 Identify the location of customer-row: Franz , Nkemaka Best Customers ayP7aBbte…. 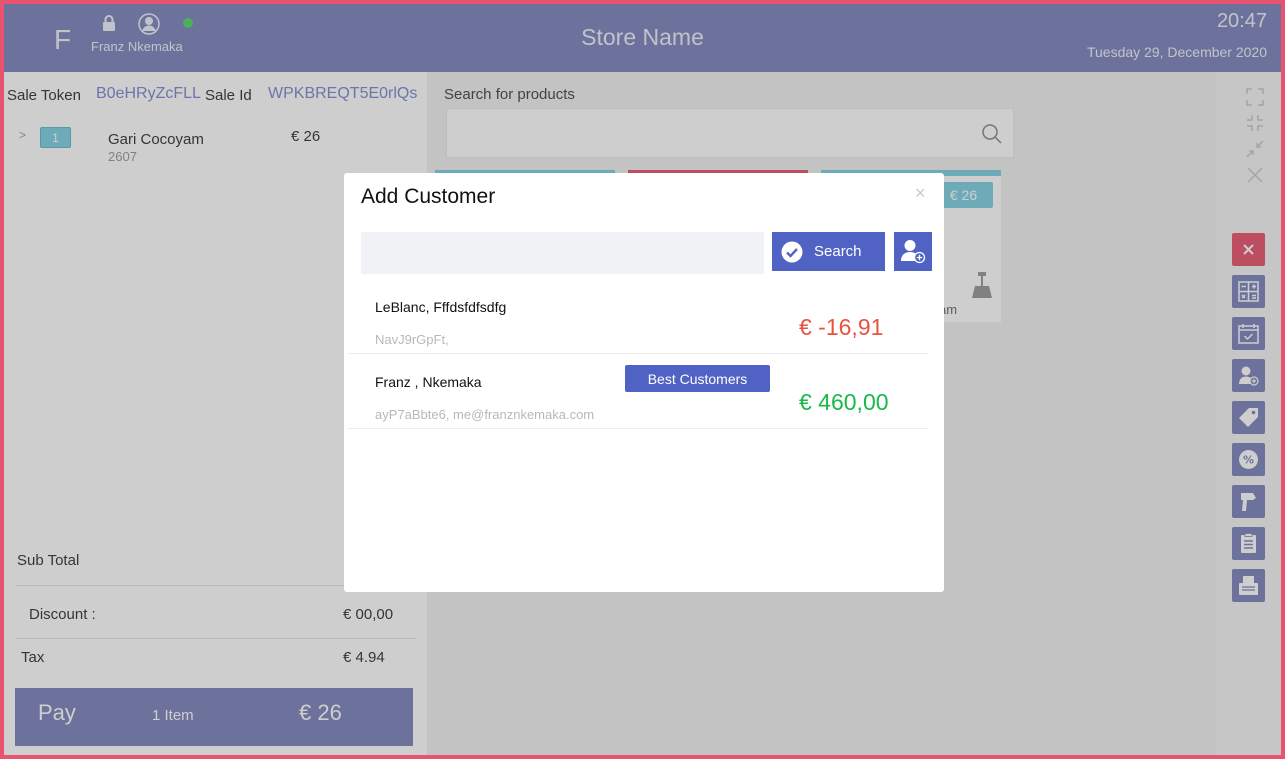
(638, 391).